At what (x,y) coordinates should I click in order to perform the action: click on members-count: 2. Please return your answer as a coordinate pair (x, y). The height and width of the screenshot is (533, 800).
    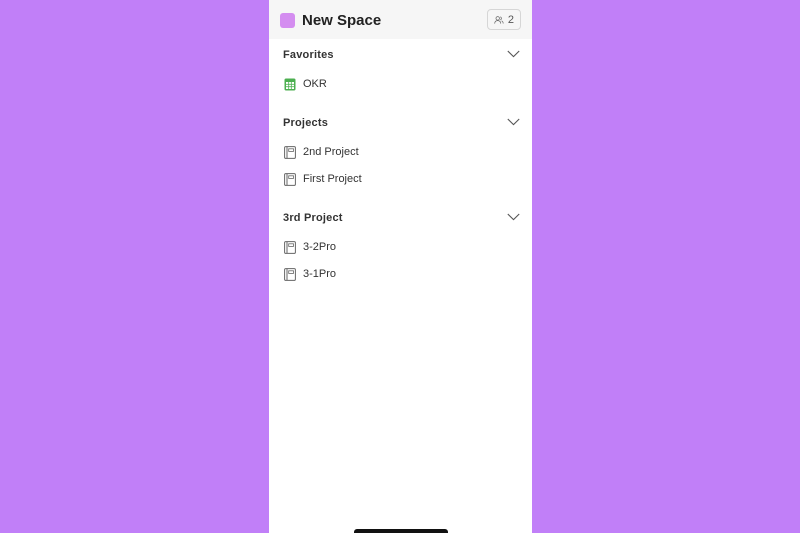
    Looking at the image, I should click on (510, 19).